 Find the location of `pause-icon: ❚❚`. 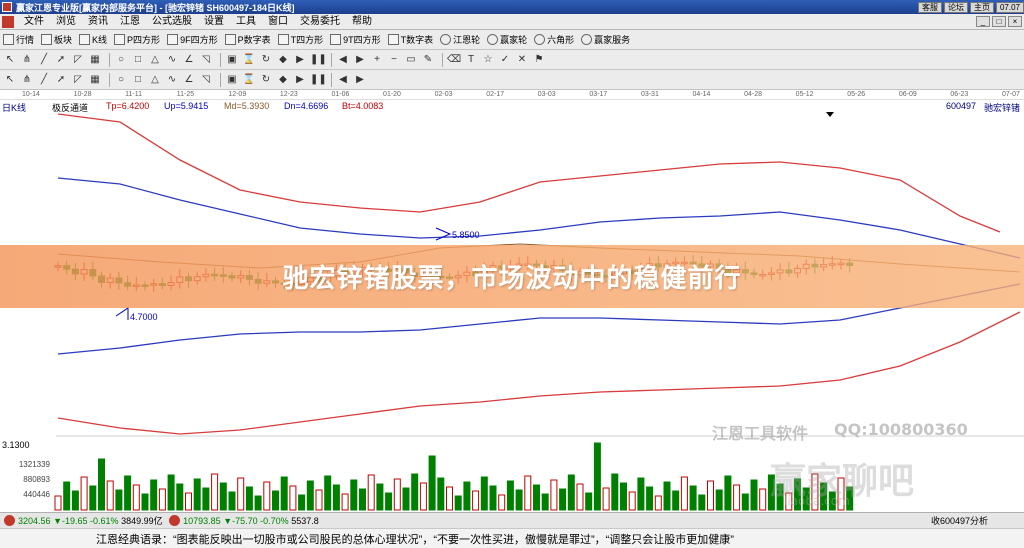

pause-icon: ❚❚ is located at coordinates (318, 60).